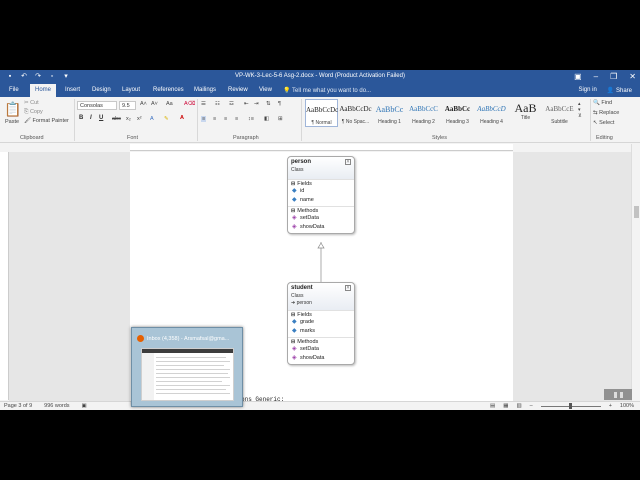  What do you see at coordinates (321, 147) in the screenshot?
I see `horizontal-ruler` at bounding box center [321, 147].